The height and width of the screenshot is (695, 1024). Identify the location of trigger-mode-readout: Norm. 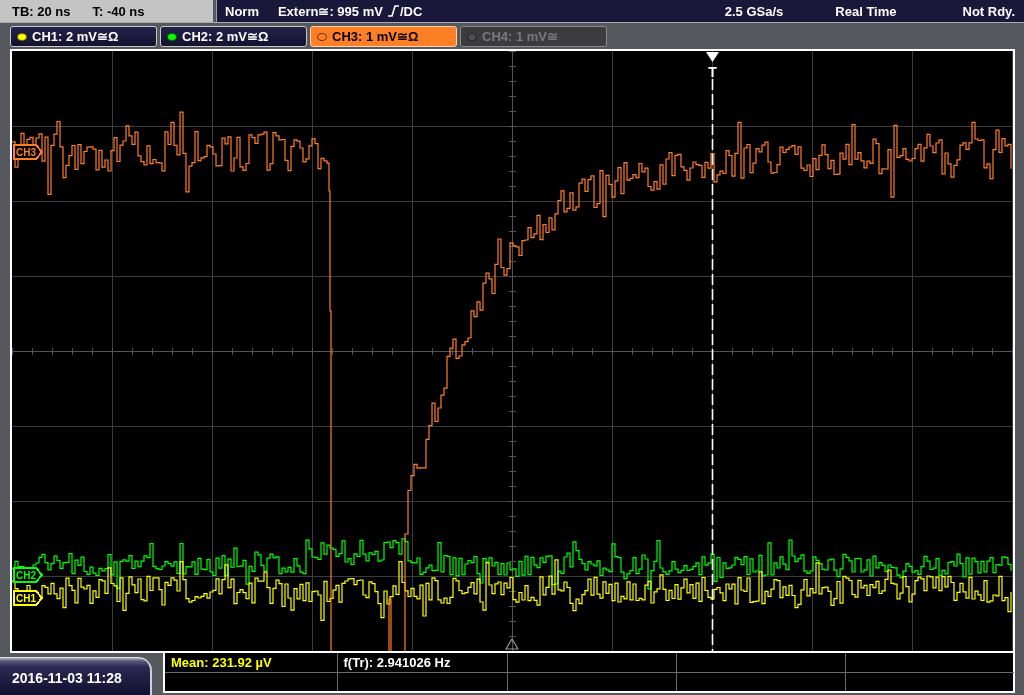
(242, 11).